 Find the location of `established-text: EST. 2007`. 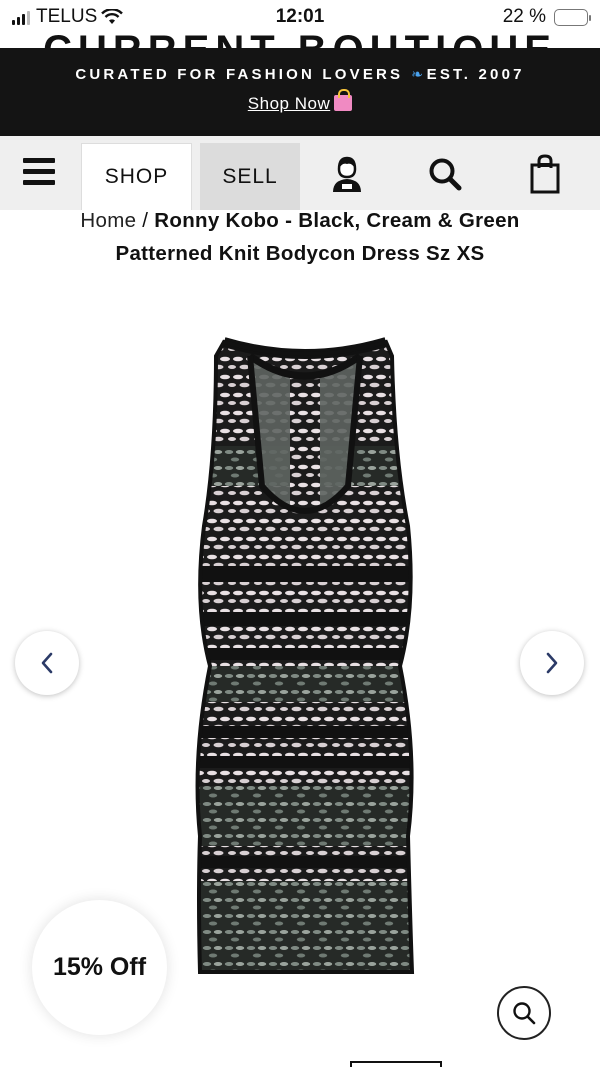

established-text: EST. 2007 is located at coordinates (475, 74).